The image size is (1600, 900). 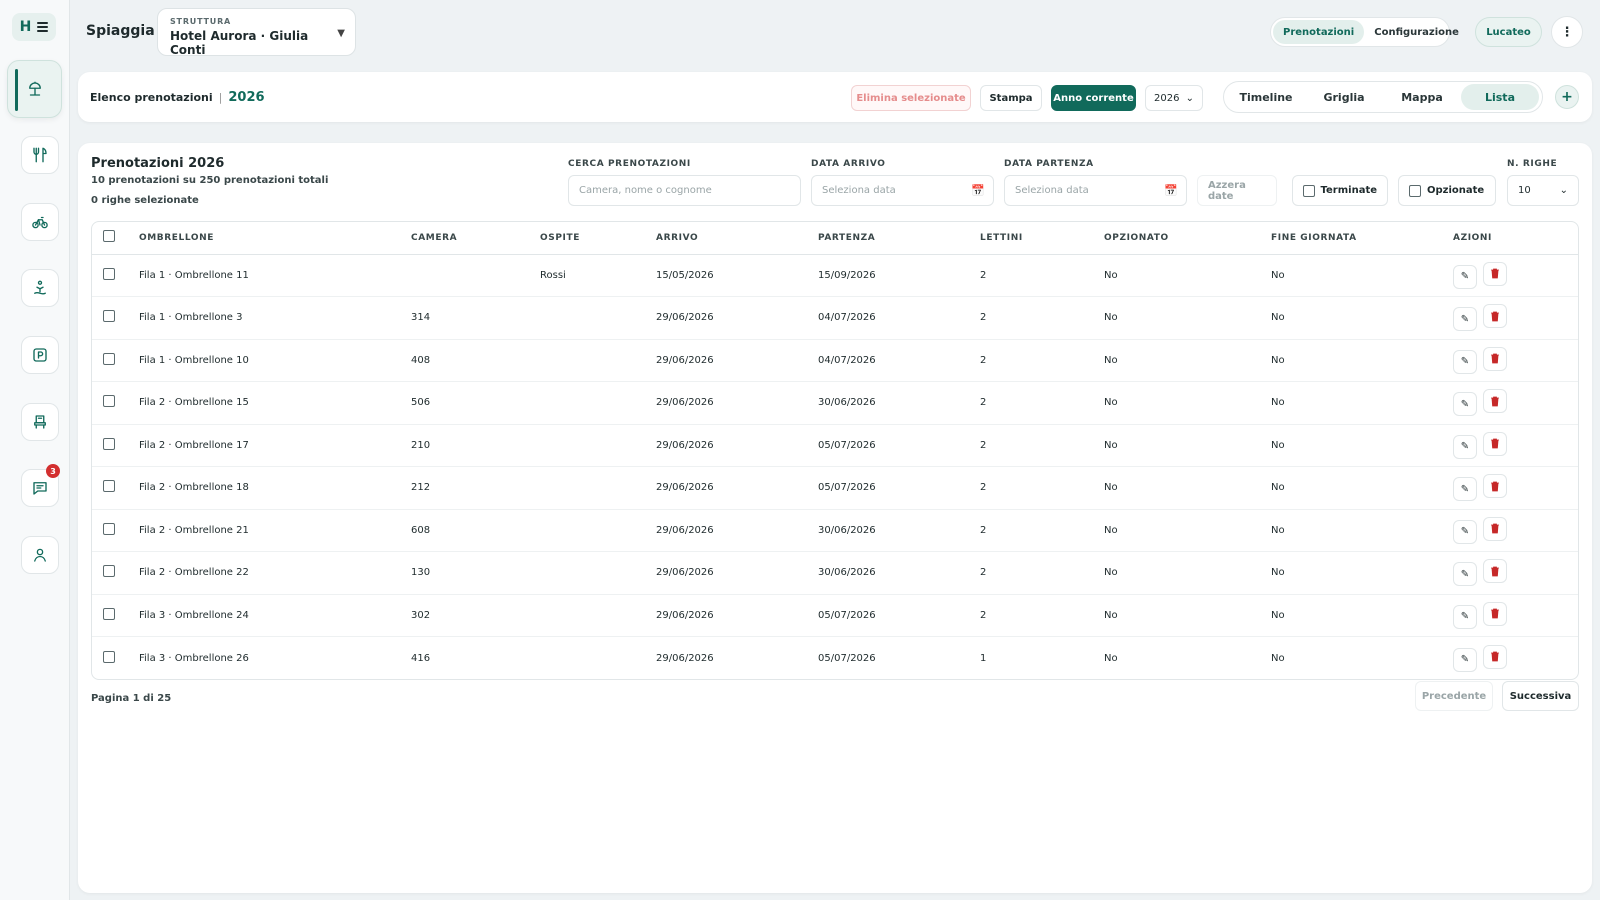 I want to click on structure-select: STRUTTURA Hotel Aurora · Giulia Conti ▼, so click(x=256, y=32).